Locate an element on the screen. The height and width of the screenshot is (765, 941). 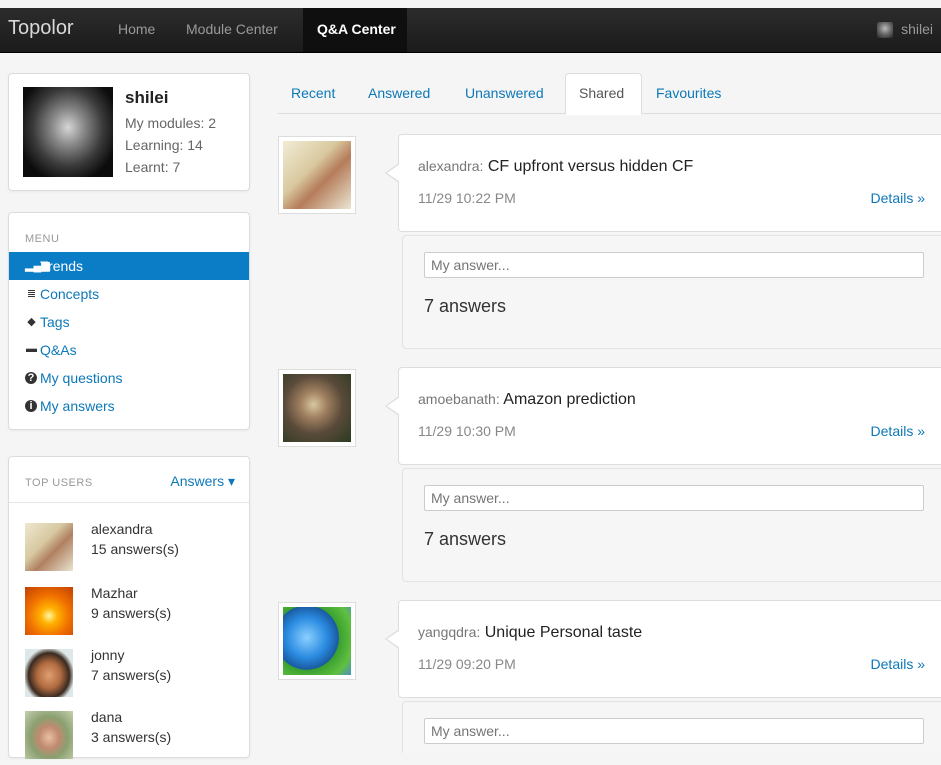
top-user-count: 3 answers(s) is located at coordinates (131, 737).